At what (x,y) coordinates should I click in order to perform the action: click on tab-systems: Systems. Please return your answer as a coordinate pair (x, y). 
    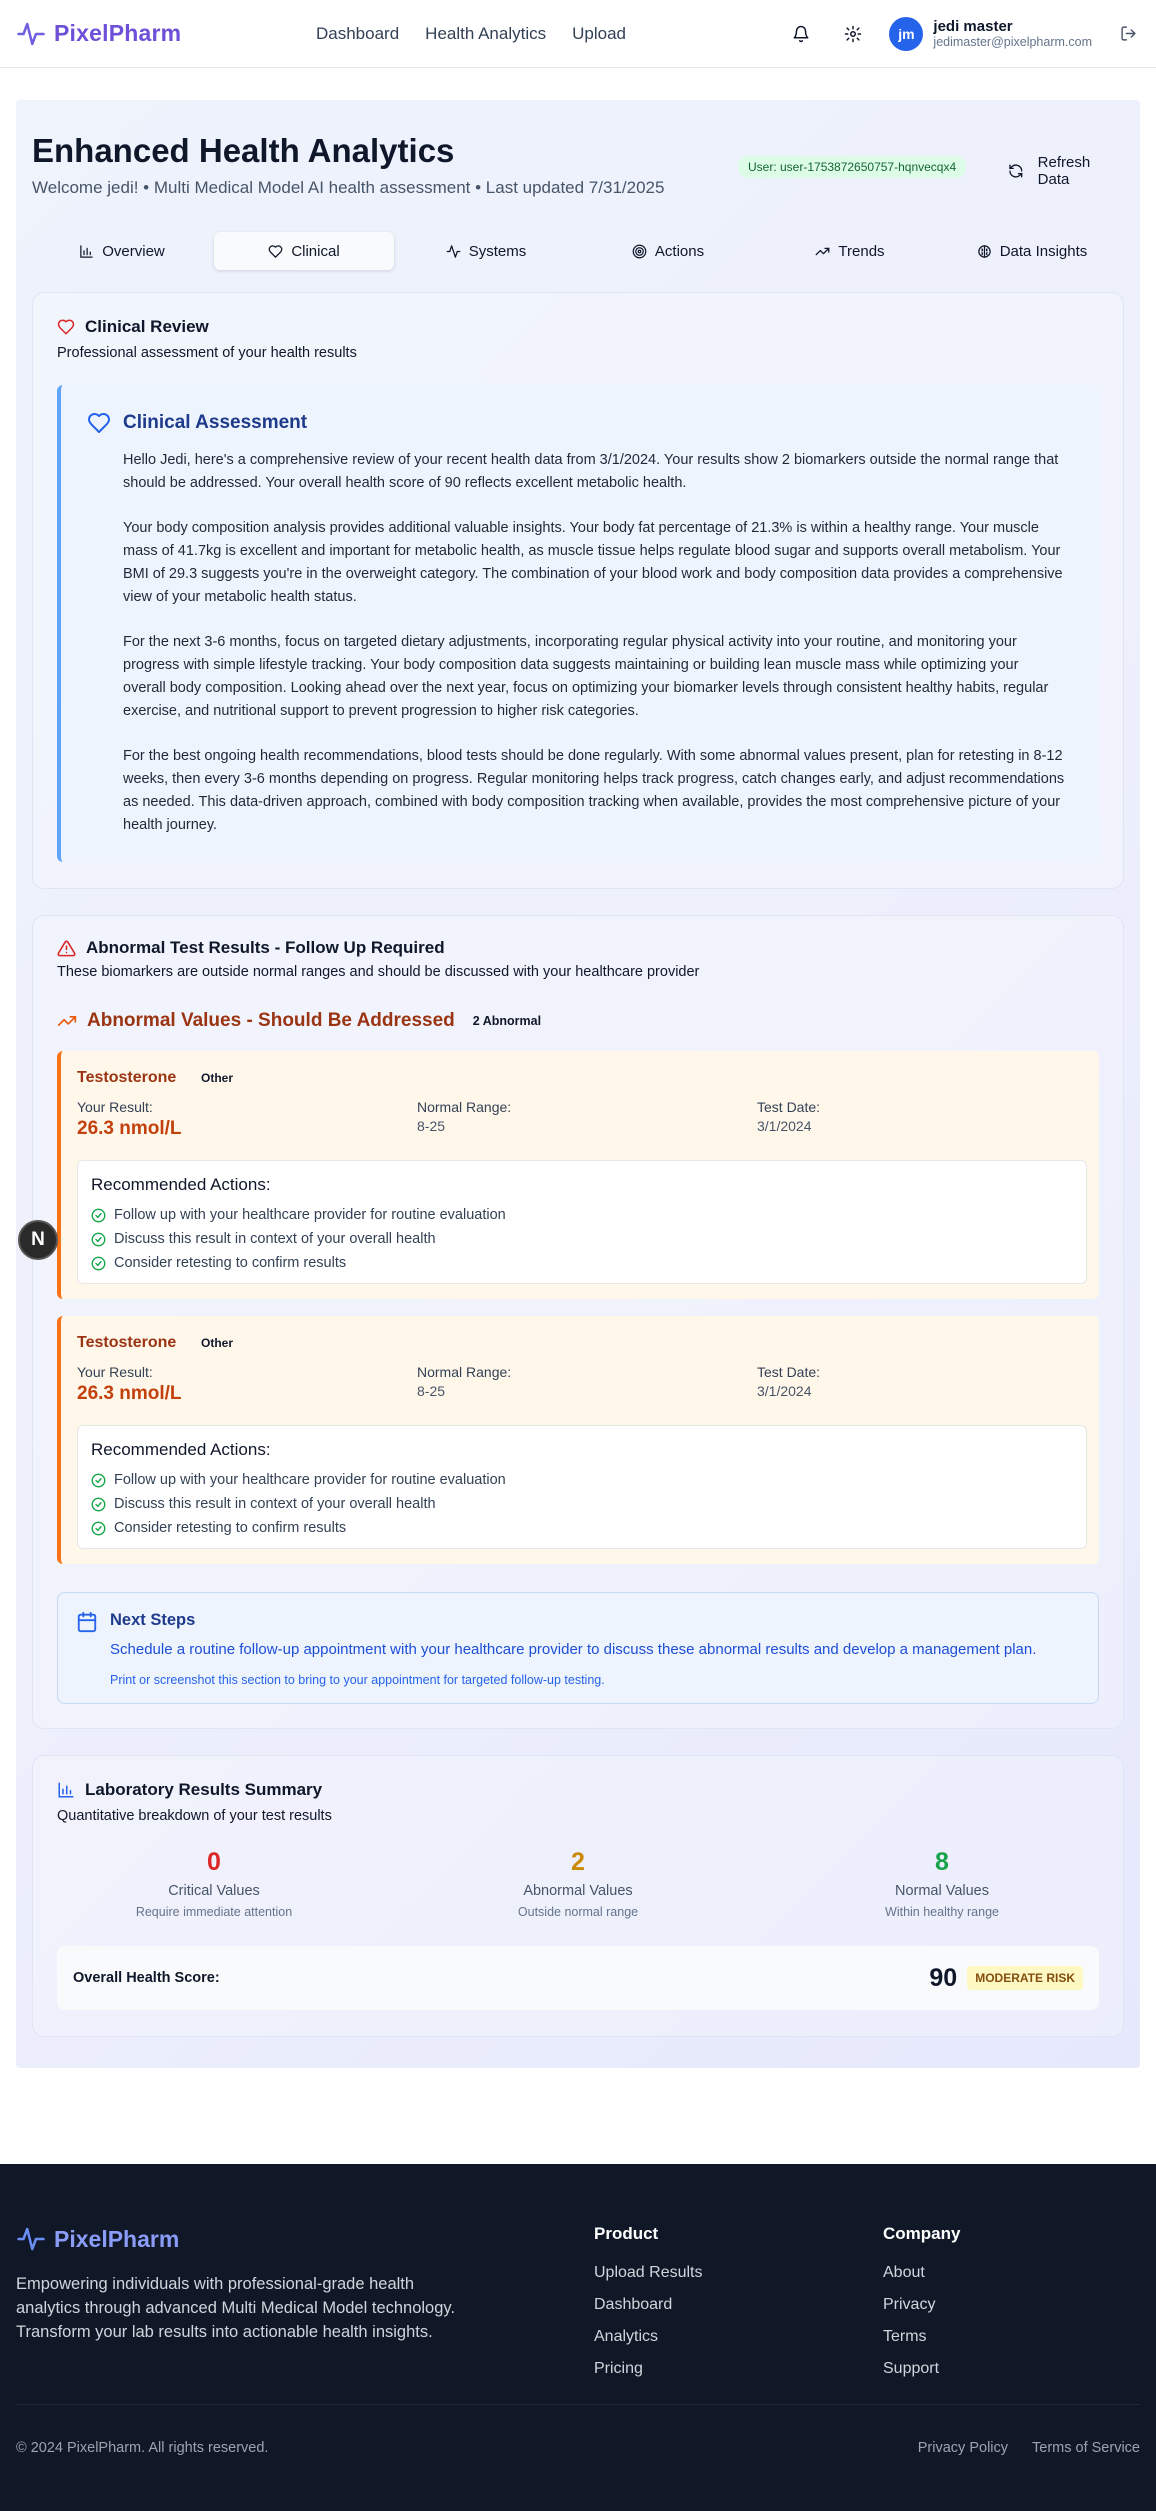
    Looking at the image, I should click on (486, 251).